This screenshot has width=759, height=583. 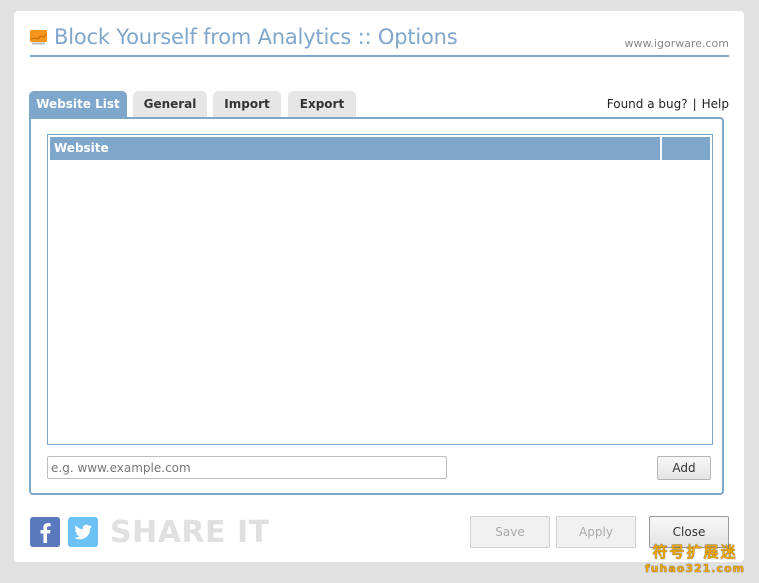 I want to click on watermark: 符号扩展迷 fuhao321.com, so click(x=695, y=558).